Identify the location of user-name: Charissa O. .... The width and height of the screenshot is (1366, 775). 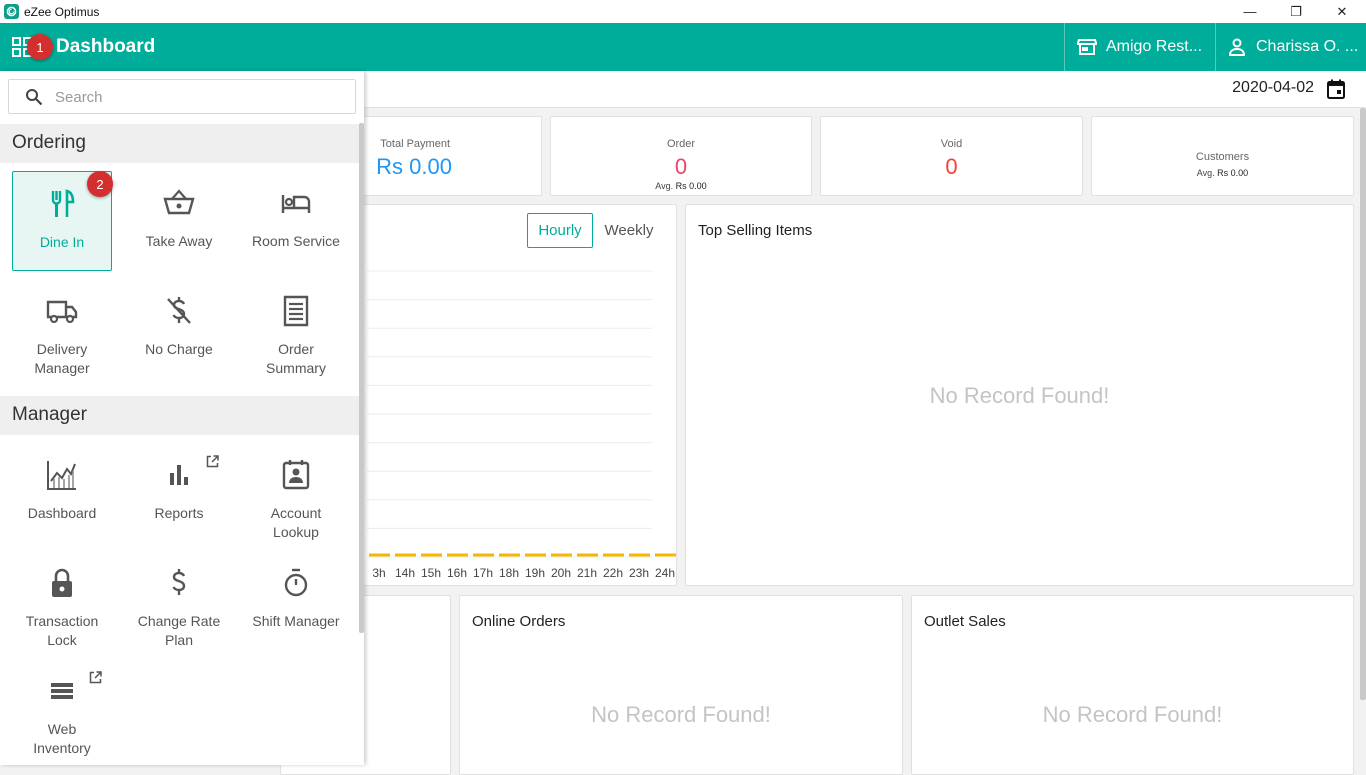
(1307, 46).